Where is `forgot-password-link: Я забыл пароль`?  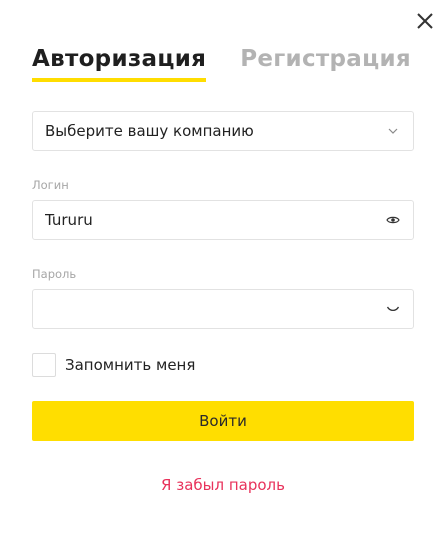 forgot-password-link: Я забыл пароль is located at coordinates (223, 485).